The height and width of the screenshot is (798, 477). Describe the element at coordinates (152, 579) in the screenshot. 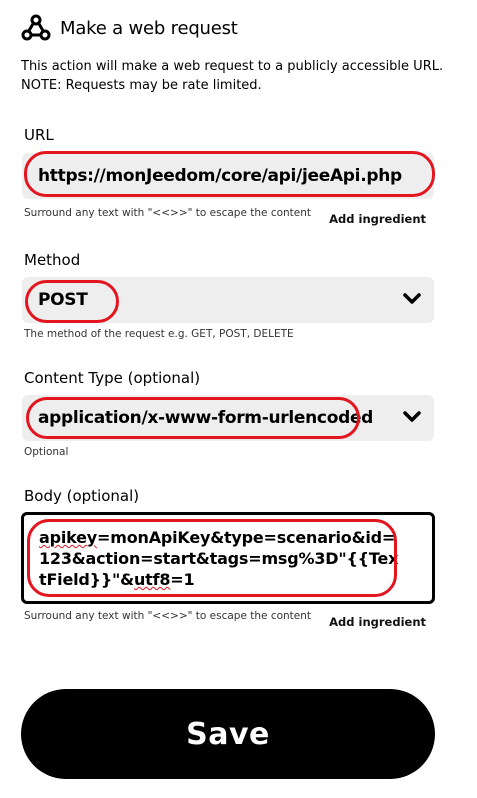

I see `body-value-part: utf8` at that location.